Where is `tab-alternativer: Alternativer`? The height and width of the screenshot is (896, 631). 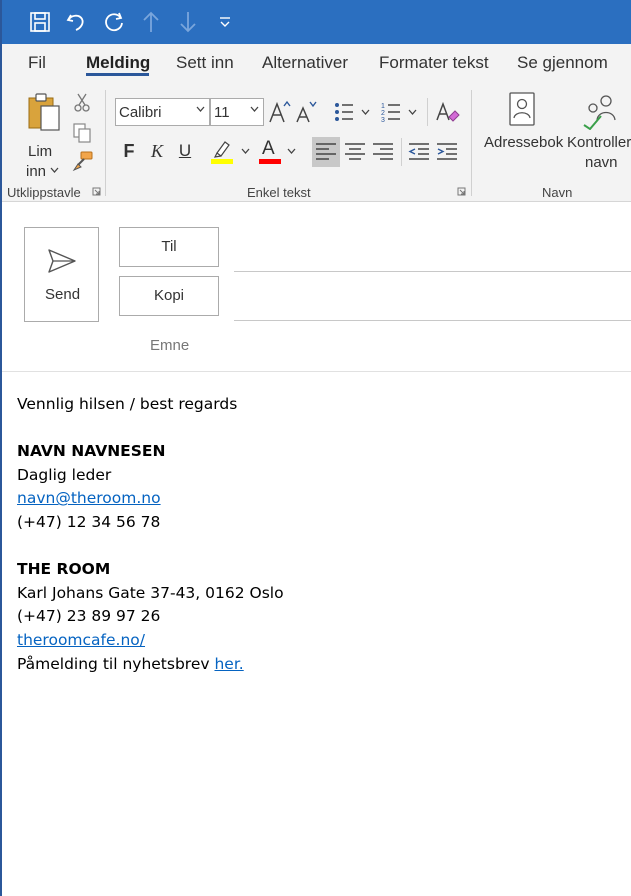 tab-alternativer: Alternativer is located at coordinates (305, 63).